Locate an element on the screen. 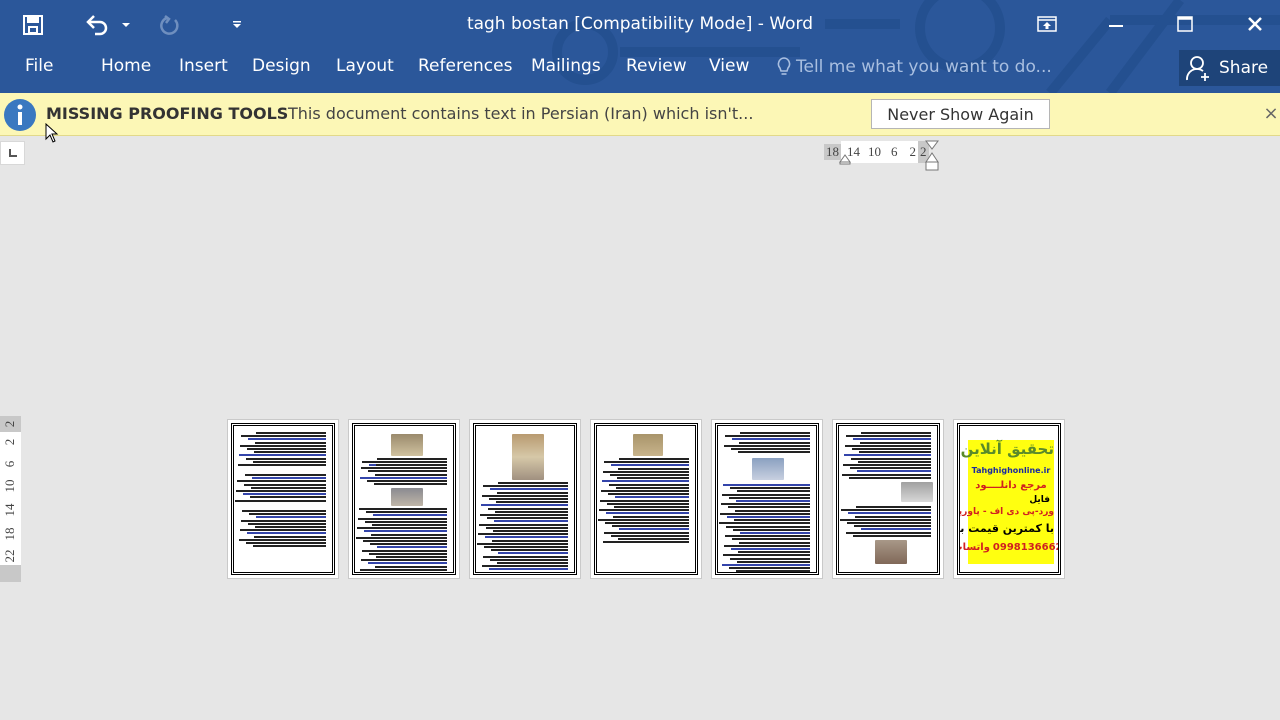 The image size is (1280, 720). tab-design: Design is located at coordinates (281, 66).